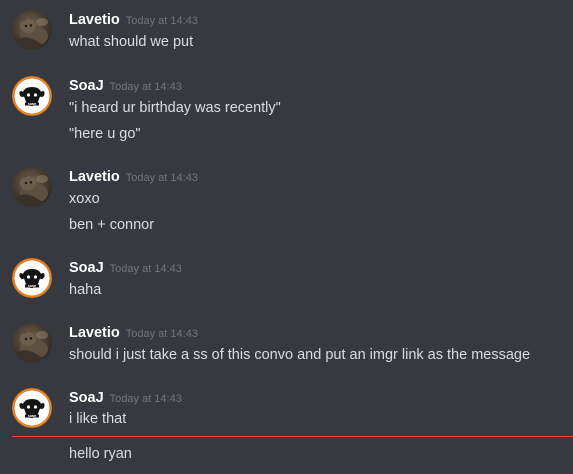 This screenshot has height=474, width=573. I want to click on message-text: what should we put, so click(131, 42).